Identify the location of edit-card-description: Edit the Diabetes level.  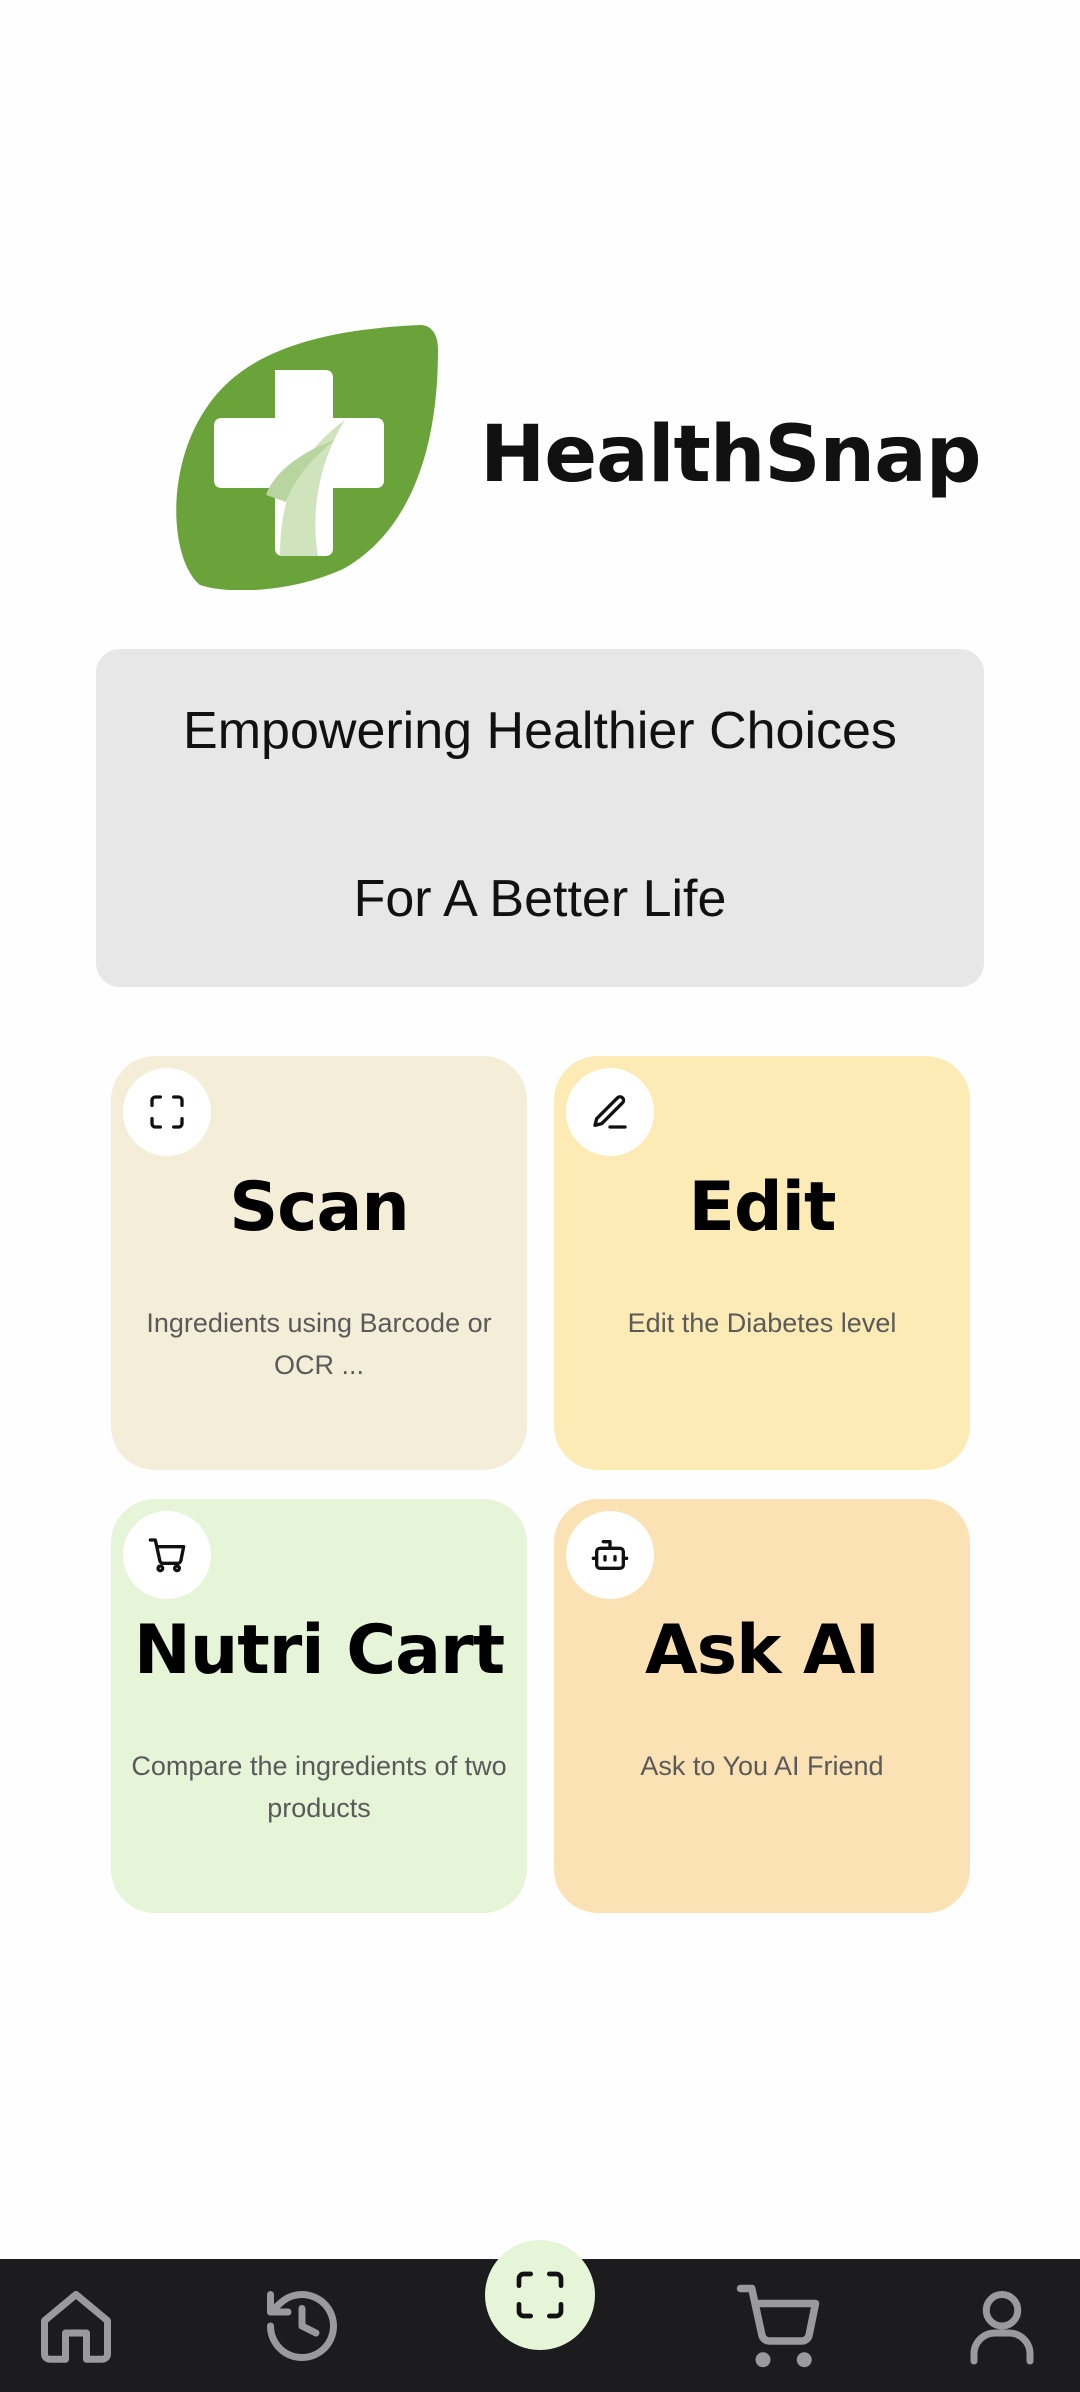
(762, 1323).